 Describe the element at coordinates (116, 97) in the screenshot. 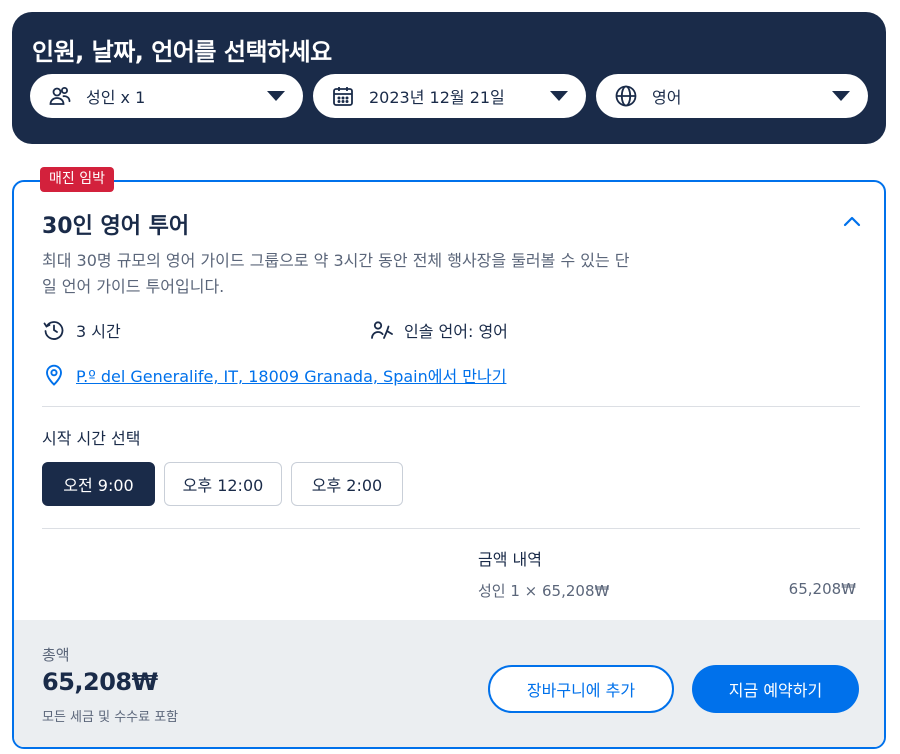

I see `participants-label: 성인 x 1` at that location.